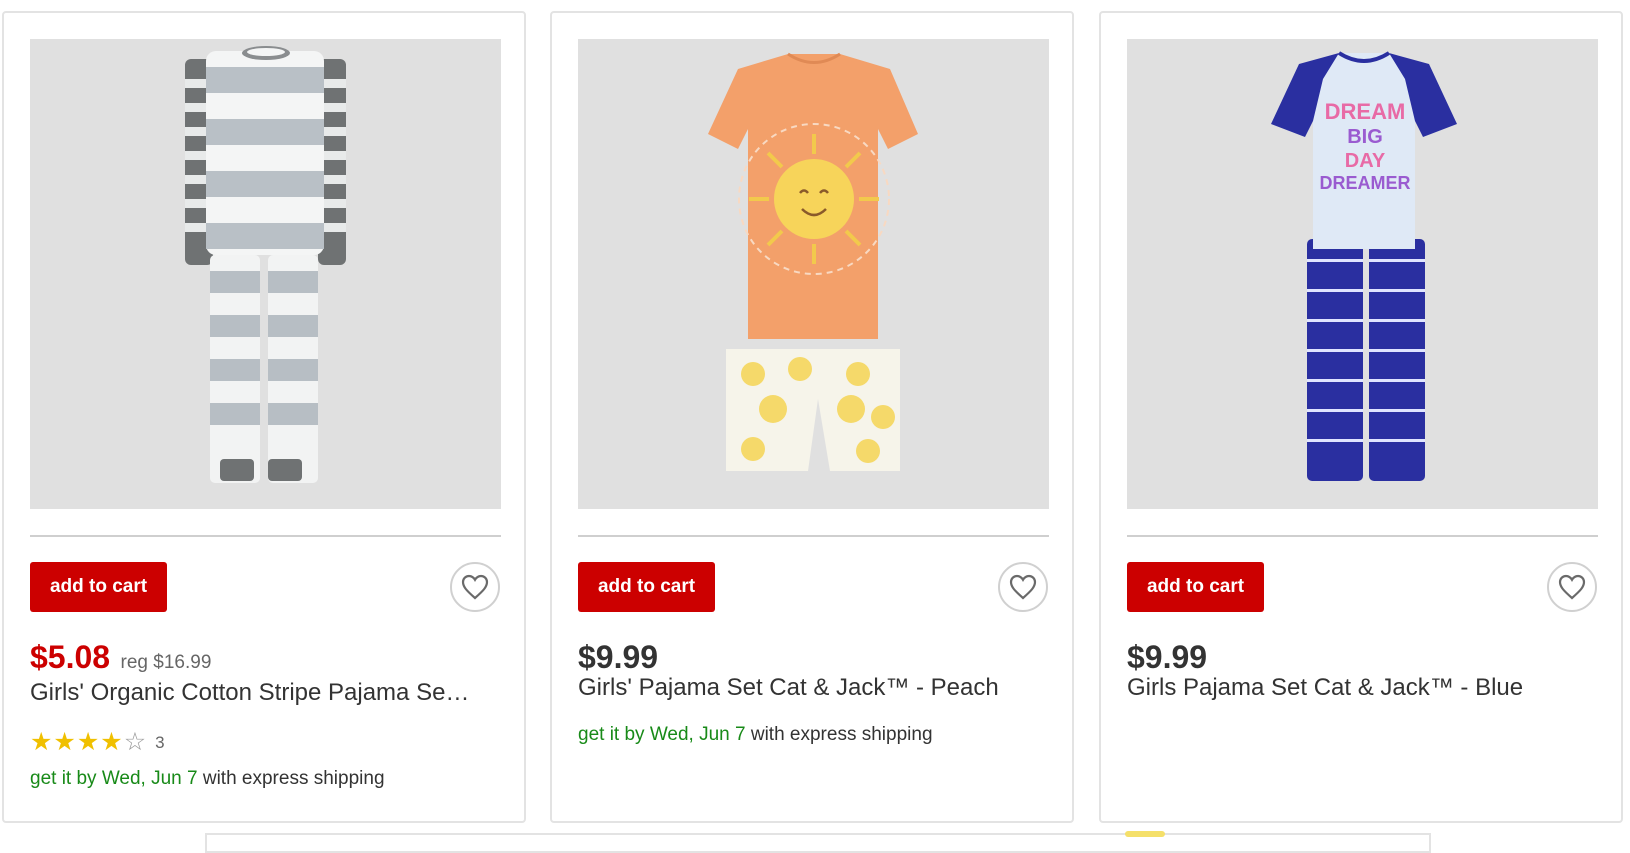  I want to click on rating: ★ ★ ★ ★ ☆ 3, so click(97, 742).